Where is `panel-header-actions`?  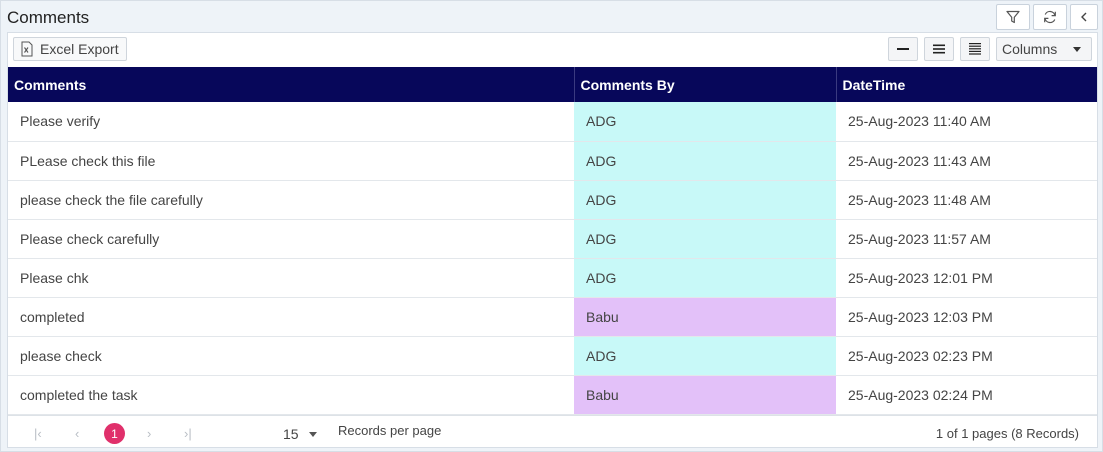
panel-header-actions is located at coordinates (1047, 17).